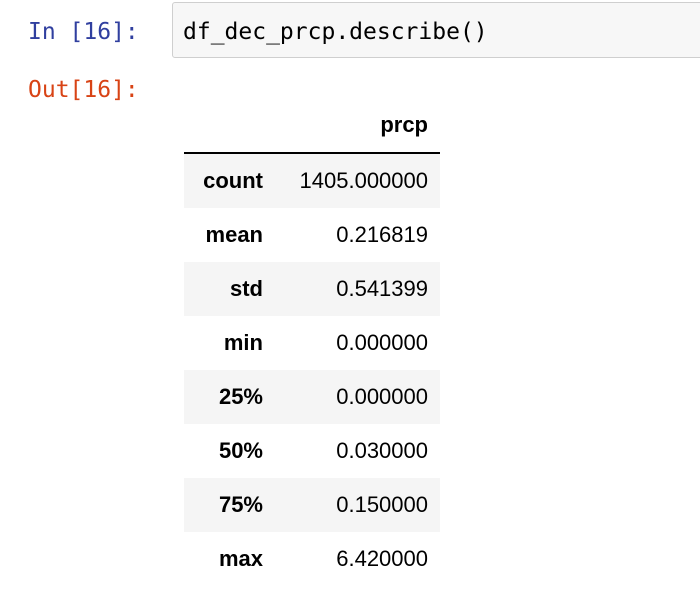 Image resolution: width=700 pixels, height=614 pixels. Describe the element at coordinates (246, 288) in the screenshot. I see `row-label: std` at that location.